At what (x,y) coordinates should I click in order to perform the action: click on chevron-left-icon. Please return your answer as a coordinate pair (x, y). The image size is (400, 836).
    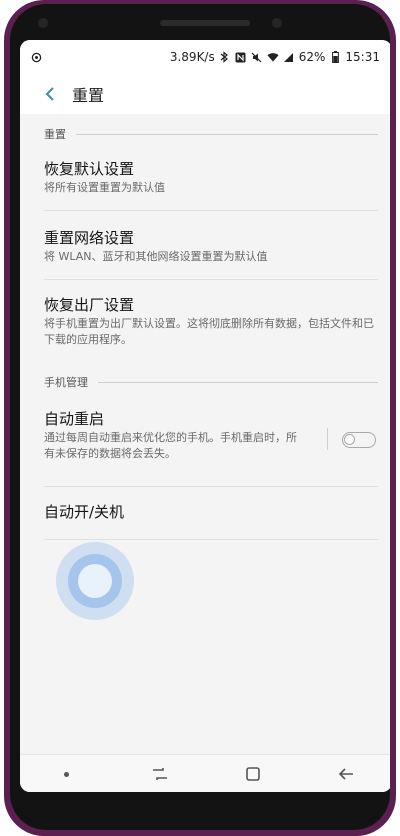
    Looking at the image, I should click on (49, 94).